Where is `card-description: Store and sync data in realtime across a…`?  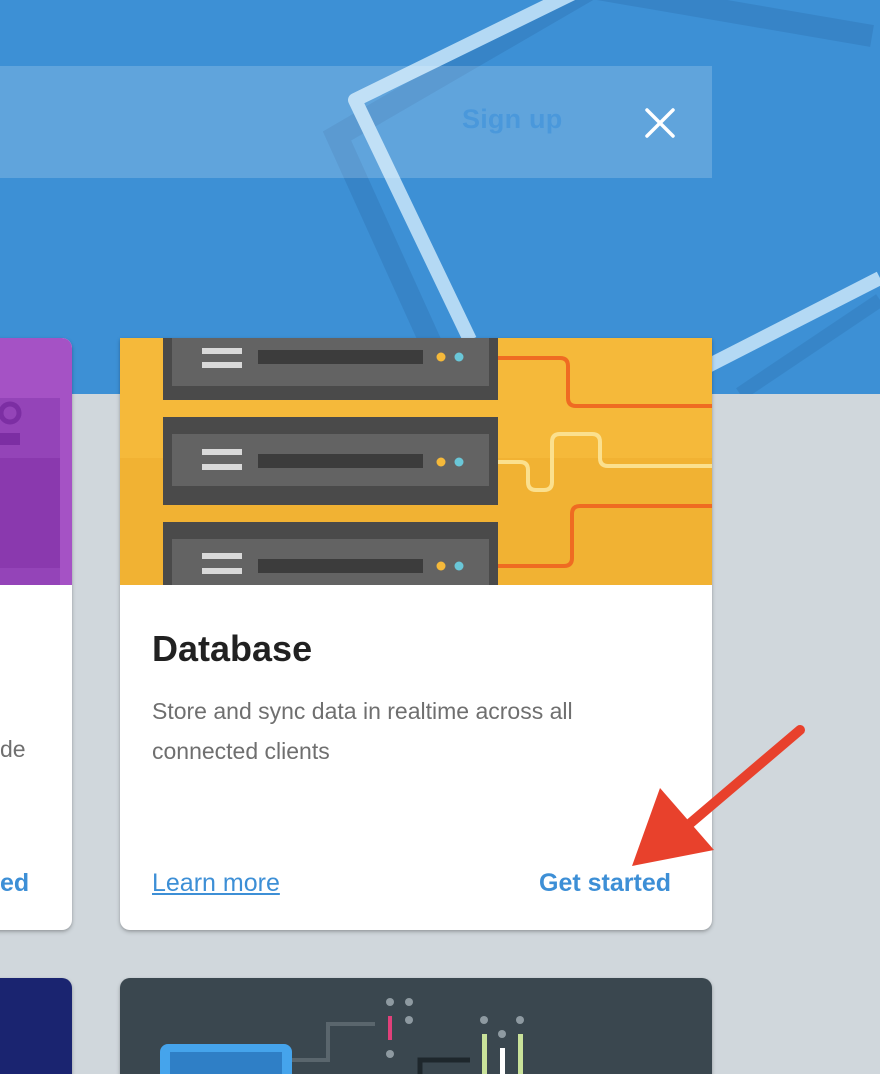
card-description: Store and sync data in realtime across a… is located at coordinates (362, 731).